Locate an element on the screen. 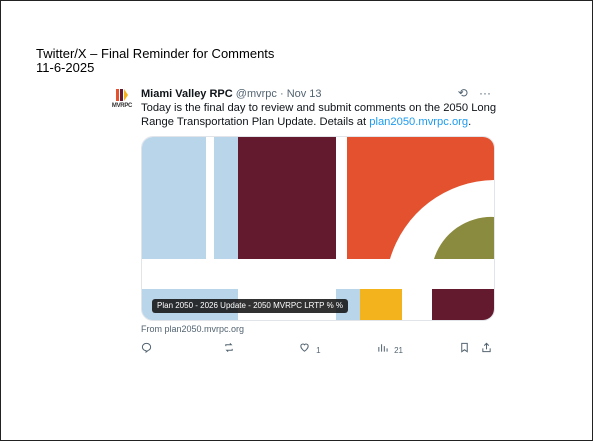 This screenshot has width=593, height=441. views-icon is located at coordinates (383, 348).